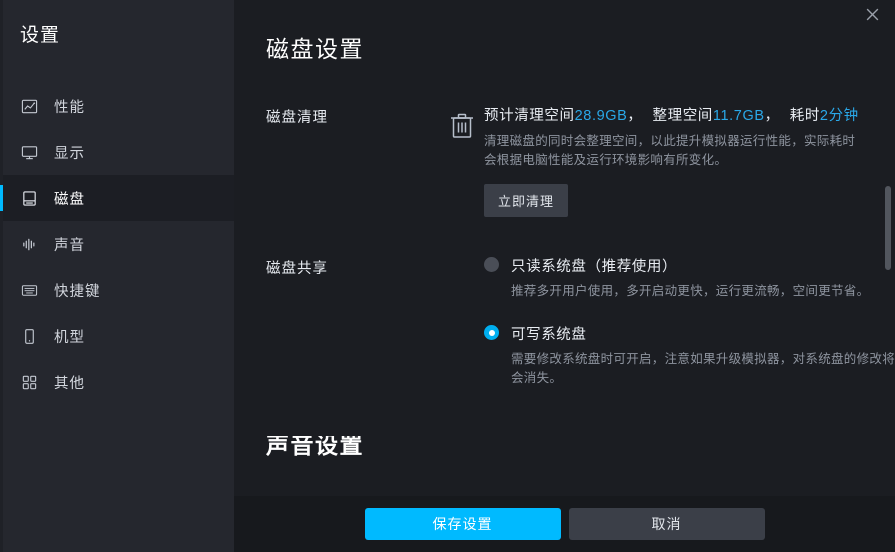 This screenshot has width=895, height=552. What do you see at coordinates (77, 291) in the screenshot?
I see `sidebar-item-label: 快捷键` at bounding box center [77, 291].